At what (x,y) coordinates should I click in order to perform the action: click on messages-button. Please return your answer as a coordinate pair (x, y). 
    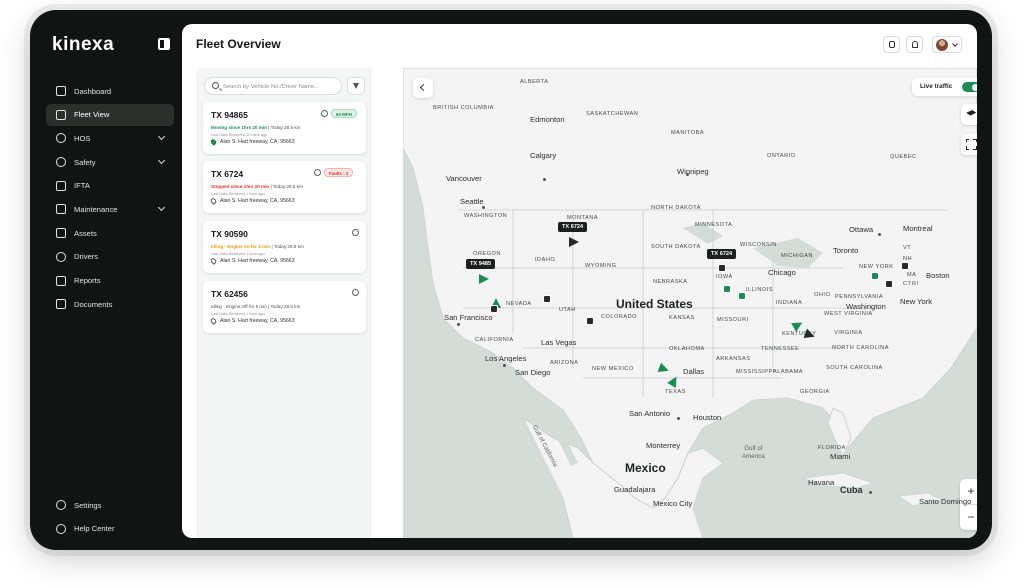
    Looking at the image, I should click on (891, 44).